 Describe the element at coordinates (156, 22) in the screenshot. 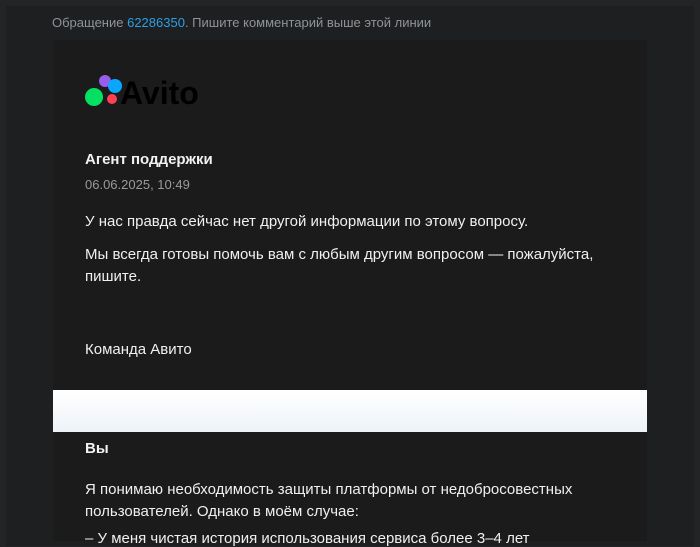

I see `ticket-number-link: 62286350` at that location.